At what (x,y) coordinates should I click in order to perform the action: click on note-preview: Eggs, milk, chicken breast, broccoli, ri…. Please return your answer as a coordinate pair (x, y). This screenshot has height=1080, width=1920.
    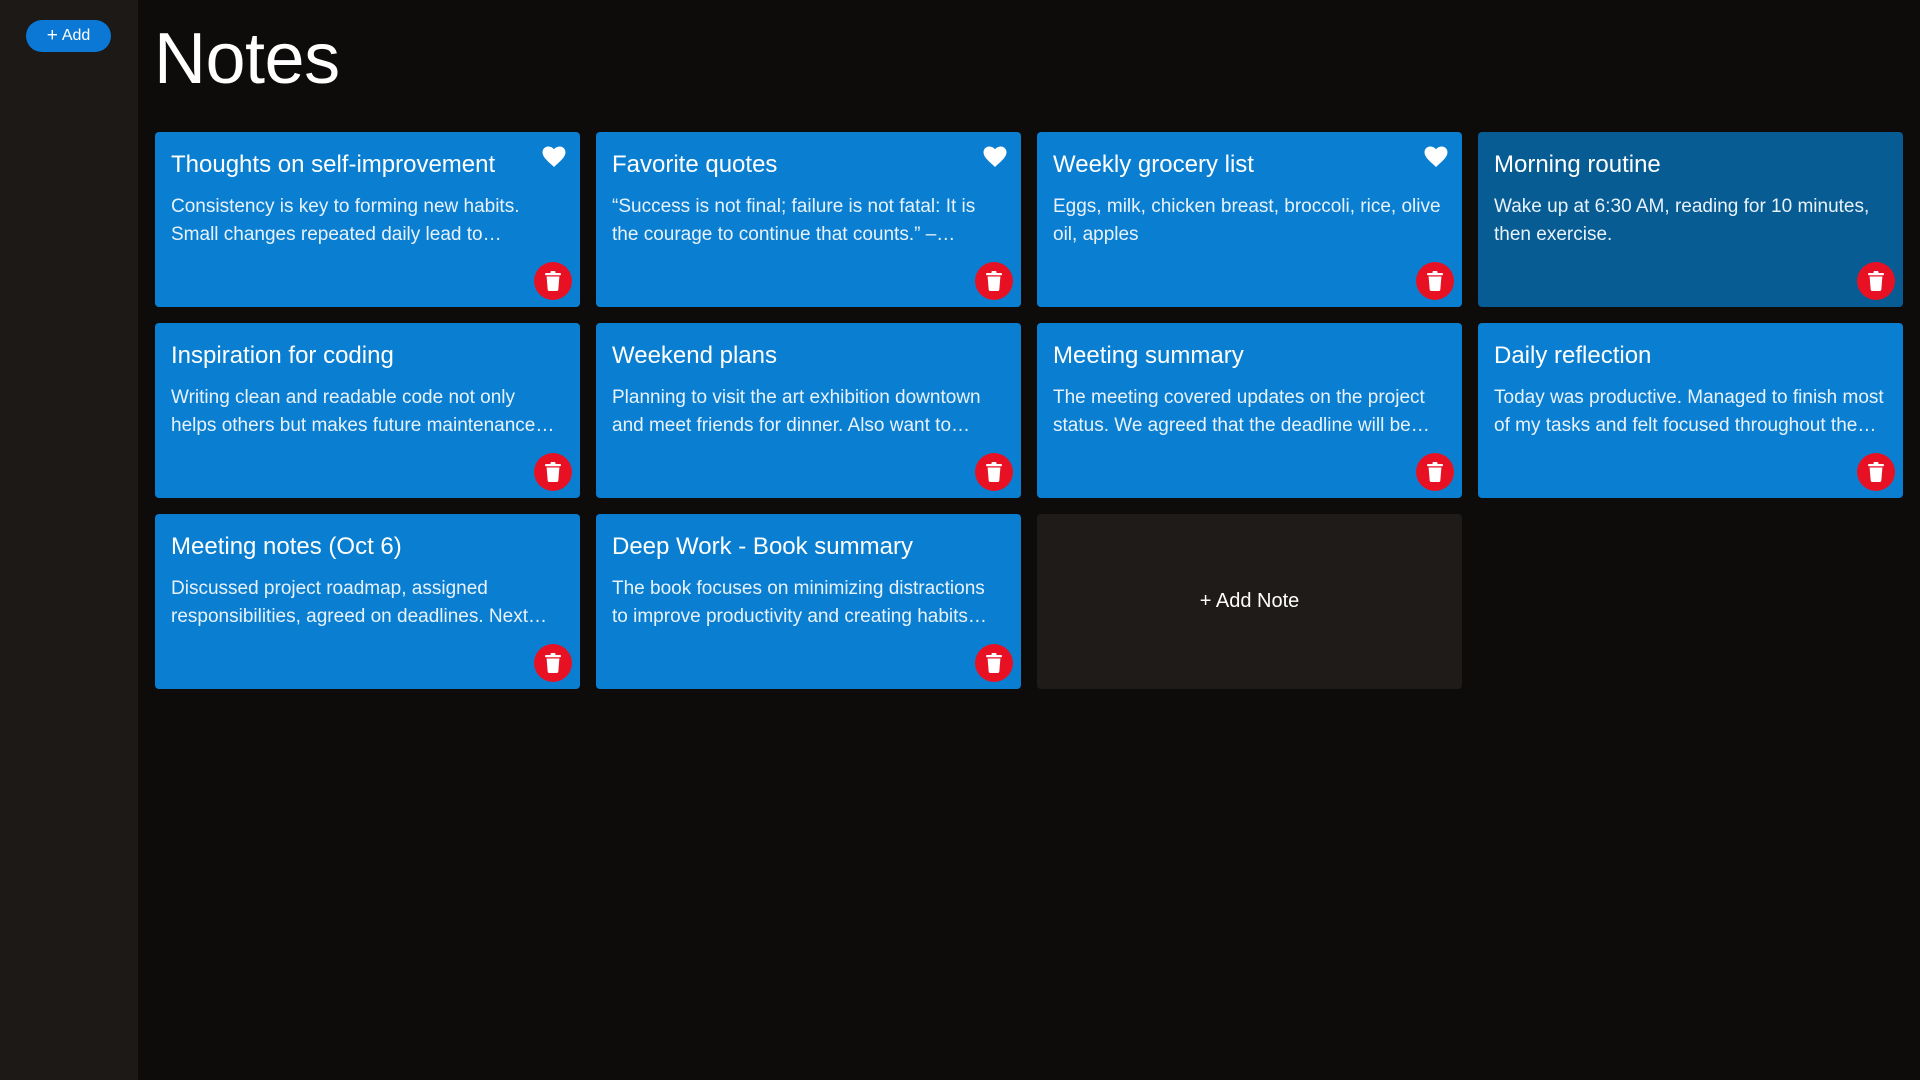
    Looking at the image, I should click on (1247, 220).